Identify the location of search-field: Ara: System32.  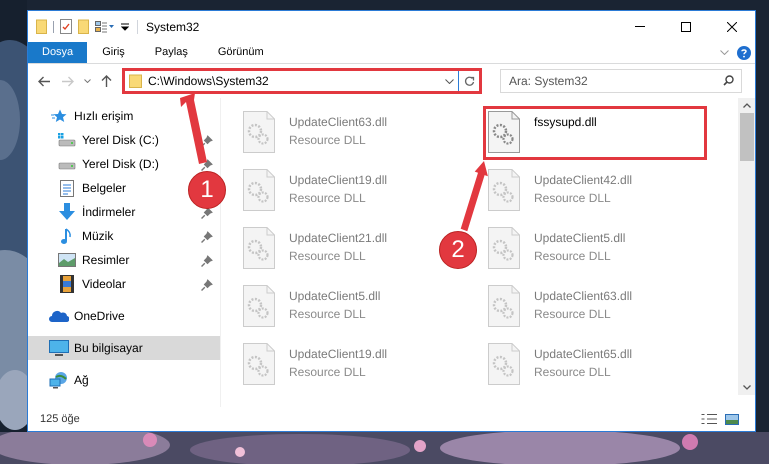
(621, 81).